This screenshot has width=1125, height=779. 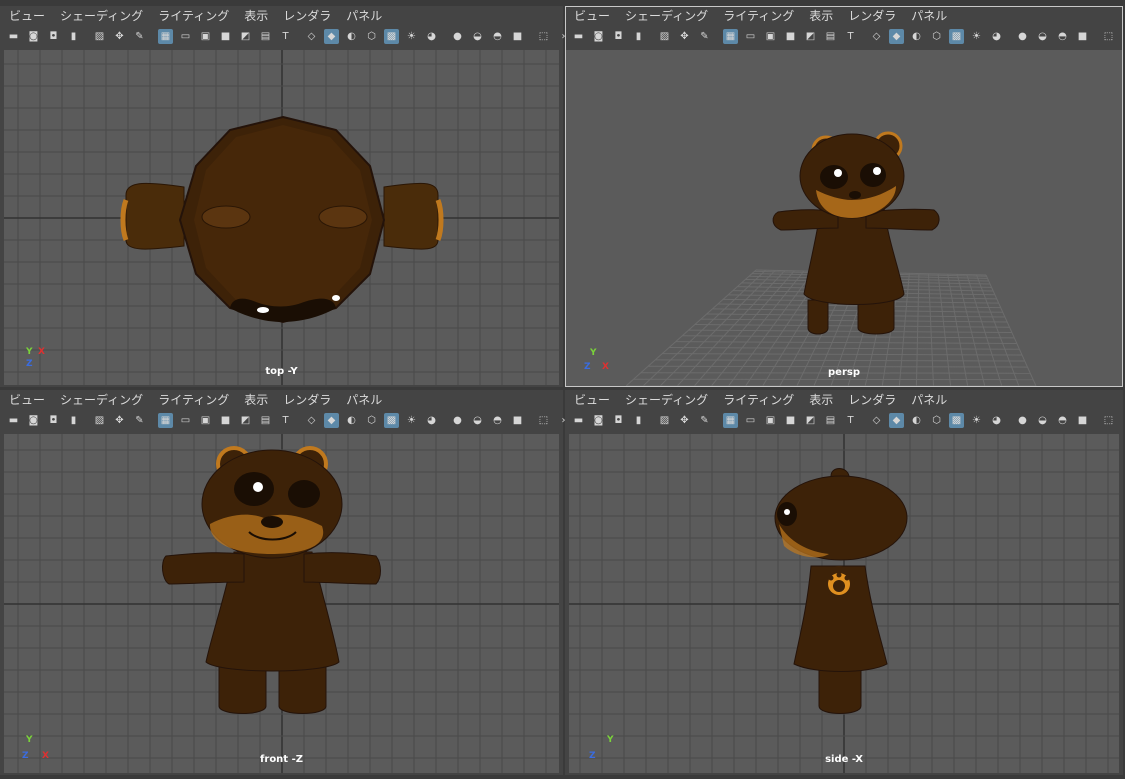 What do you see at coordinates (1123, 36) in the screenshot?
I see `more-icon: ›` at bounding box center [1123, 36].